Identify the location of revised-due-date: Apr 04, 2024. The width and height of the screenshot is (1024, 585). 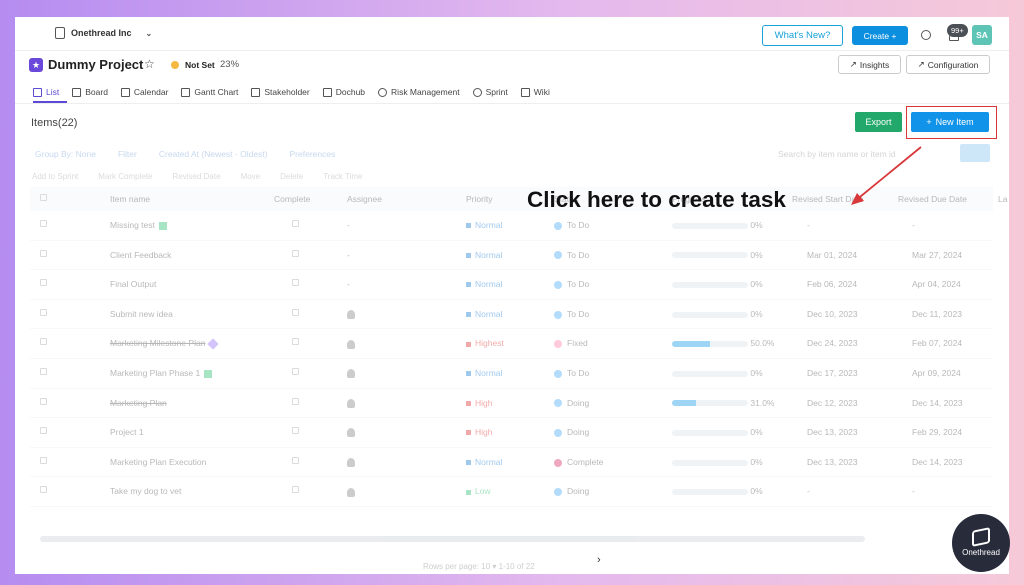
(936, 284).